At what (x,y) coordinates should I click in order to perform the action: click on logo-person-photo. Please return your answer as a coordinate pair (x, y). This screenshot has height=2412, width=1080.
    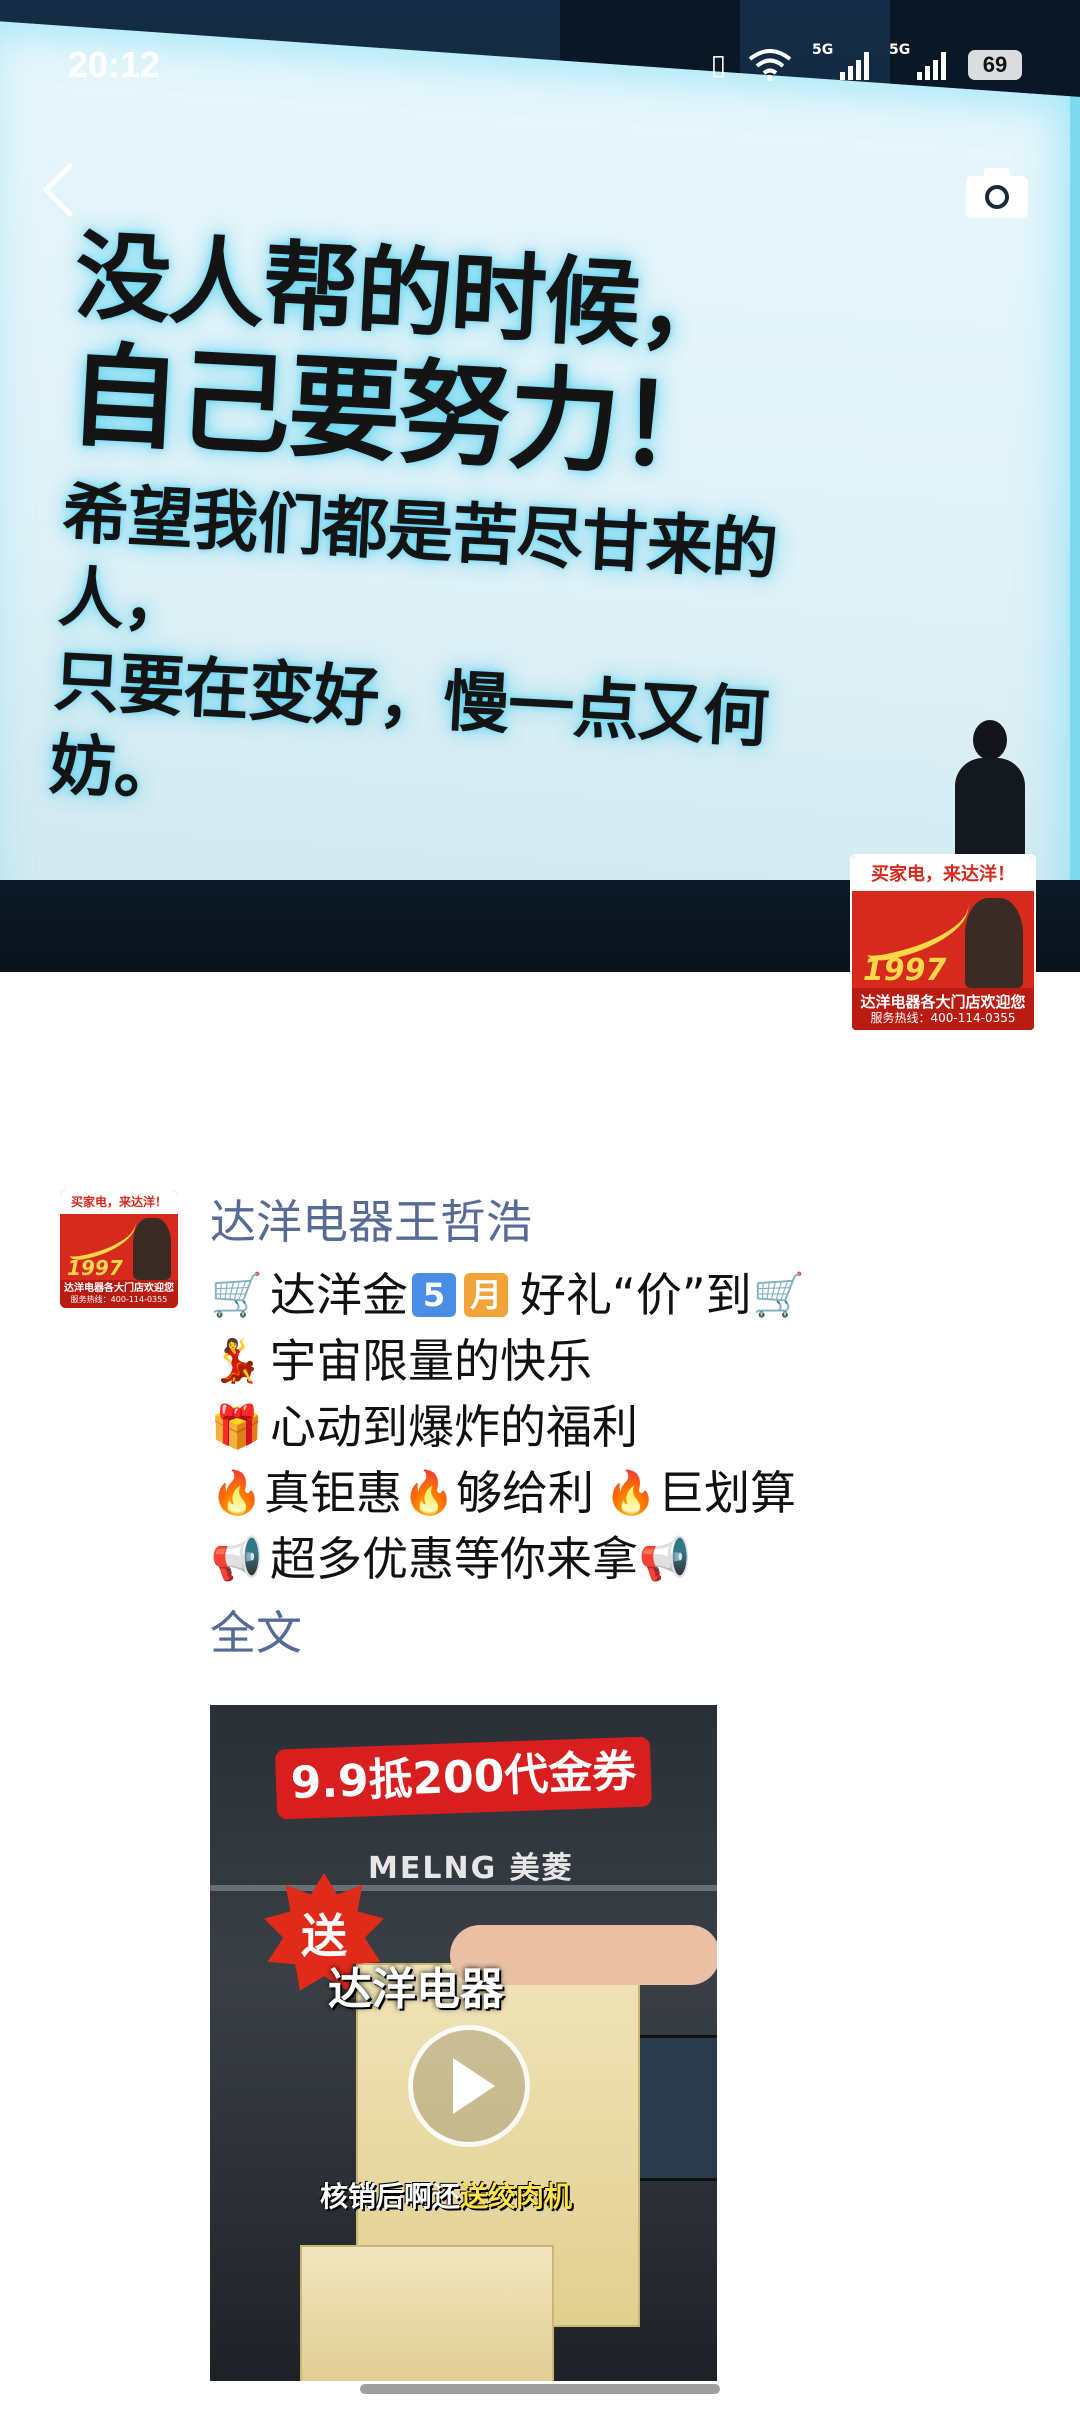
    Looking at the image, I should click on (994, 943).